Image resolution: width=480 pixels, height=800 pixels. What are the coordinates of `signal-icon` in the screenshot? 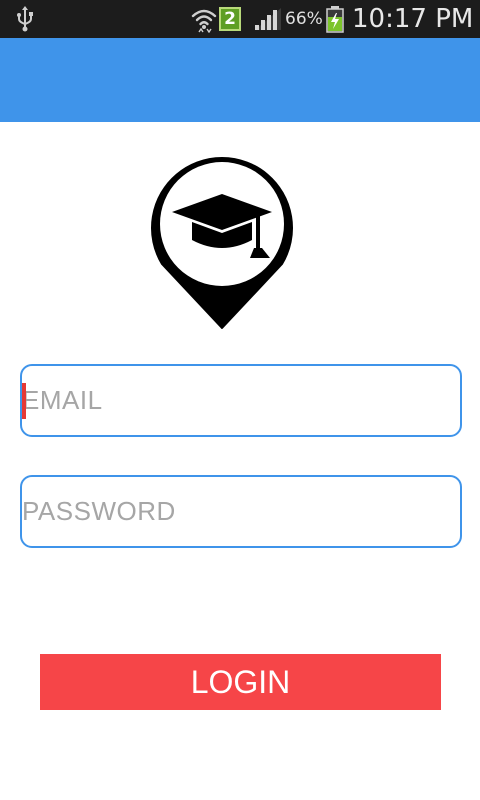 It's located at (268, 19).